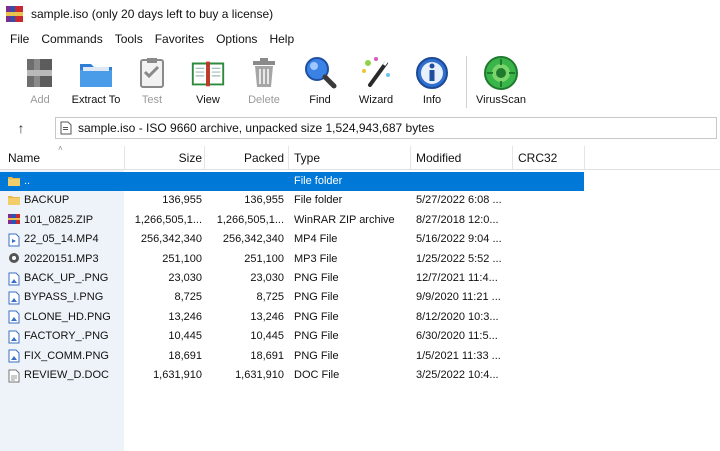 This screenshot has width=720, height=451. I want to click on up-level-button: ↑, so click(21, 128).